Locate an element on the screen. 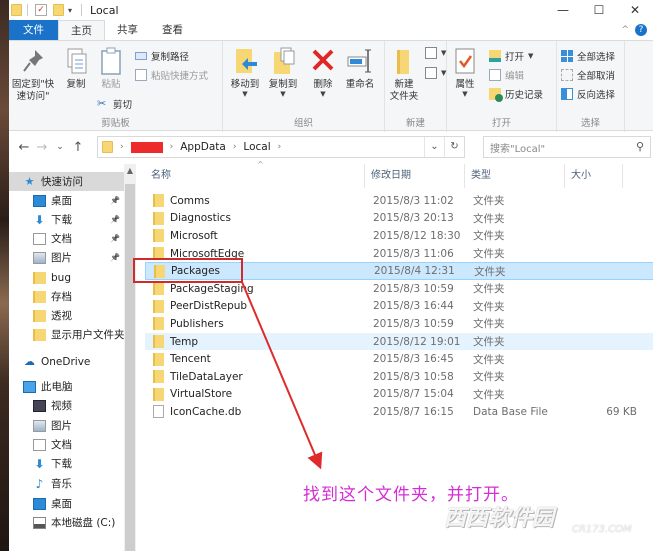  breadcrumb-appdata: AppData is located at coordinates (203, 147).